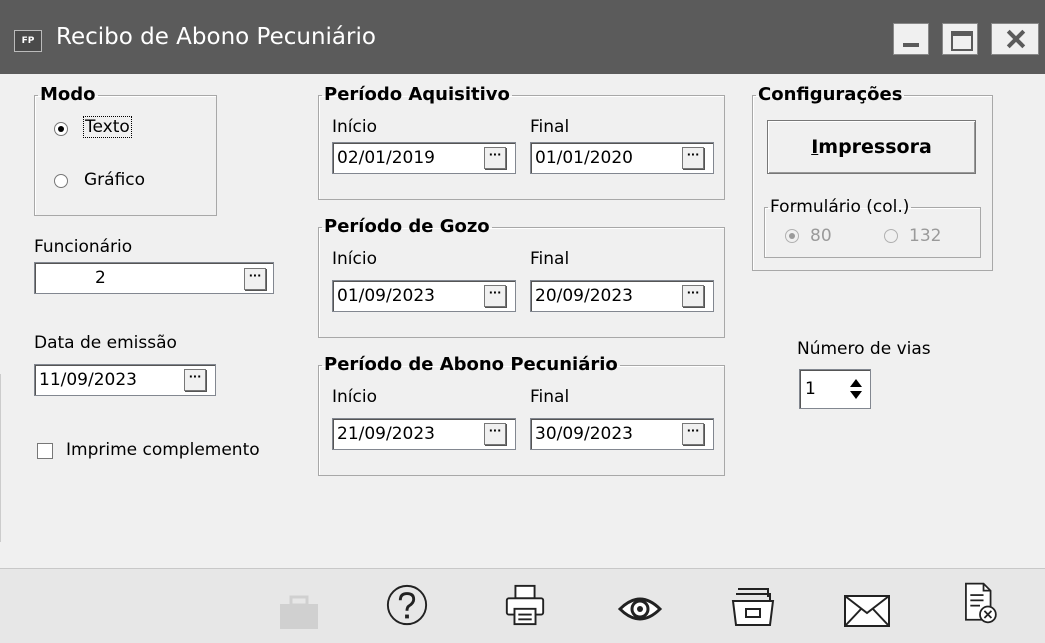 The width and height of the screenshot is (1045, 643). I want to click on gozo-inicio-value: 01/09/2023, so click(386, 296).